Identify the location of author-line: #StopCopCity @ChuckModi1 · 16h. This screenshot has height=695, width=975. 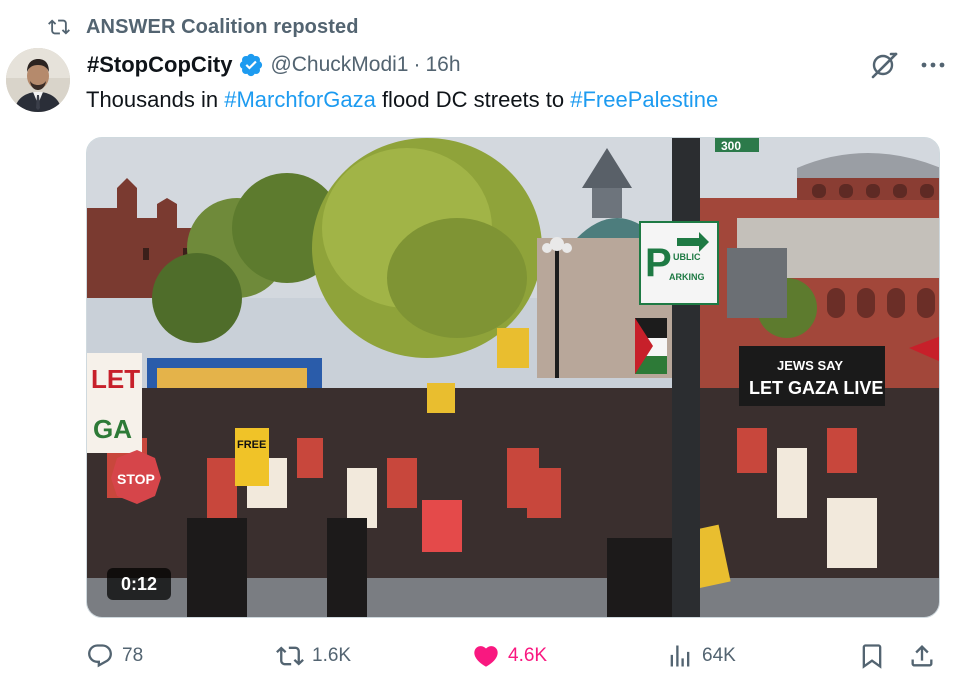
(274, 65).